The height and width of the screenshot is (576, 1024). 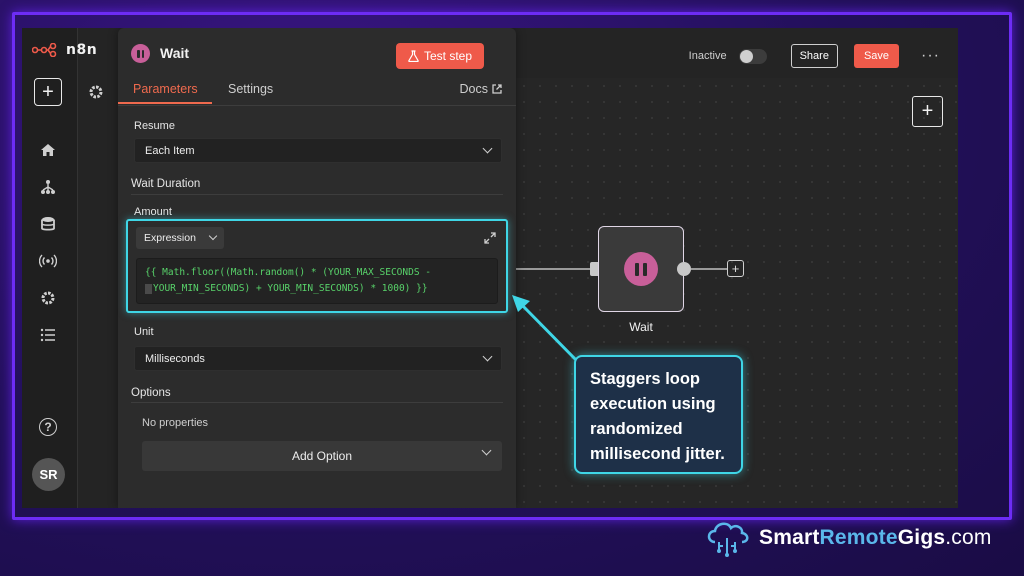 What do you see at coordinates (48, 224) in the screenshot?
I see `database-icon` at bounding box center [48, 224].